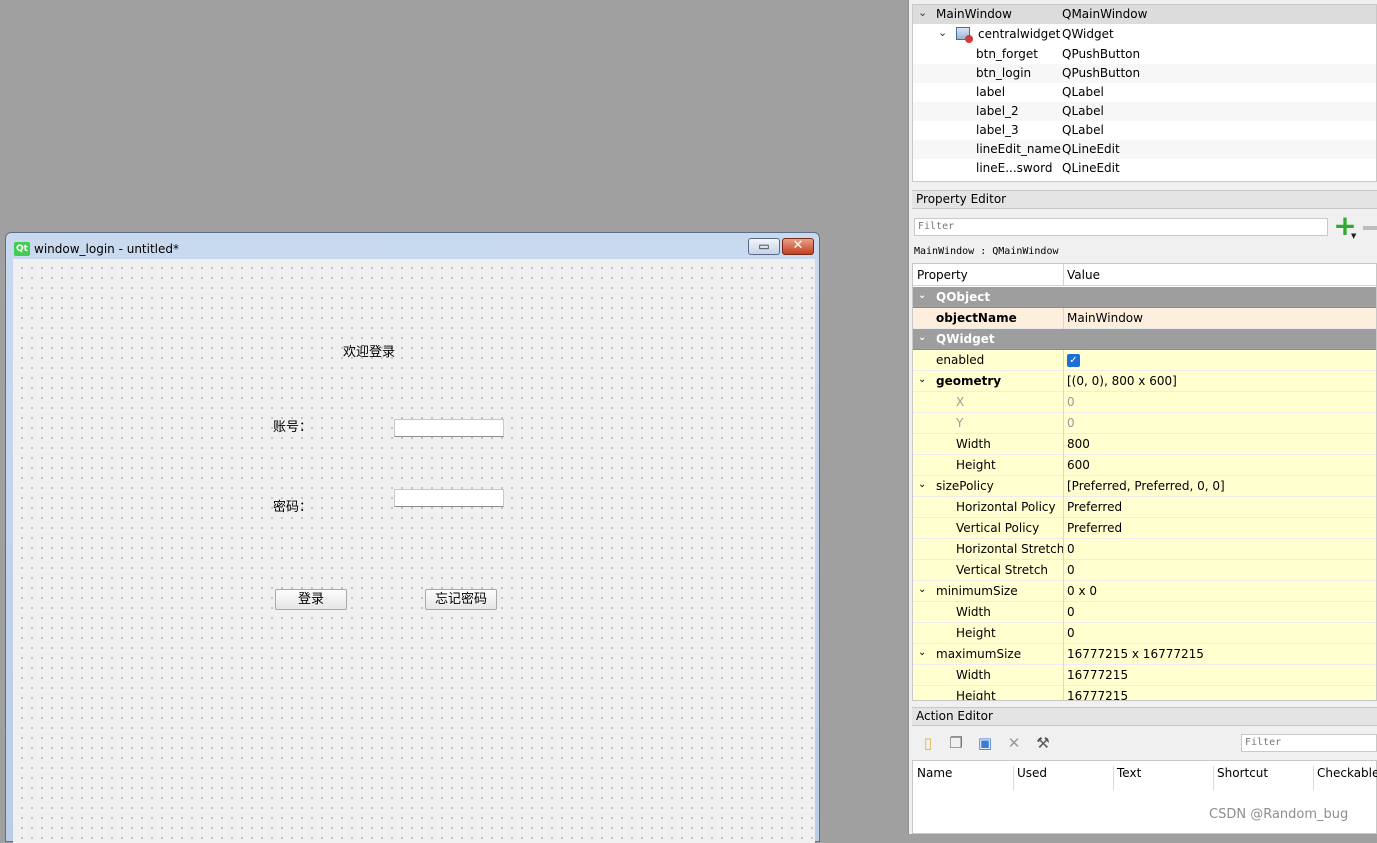 The width and height of the screenshot is (1377, 843). Describe the element at coordinates (449, 428) in the screenshot. I see `account-input` at that location.